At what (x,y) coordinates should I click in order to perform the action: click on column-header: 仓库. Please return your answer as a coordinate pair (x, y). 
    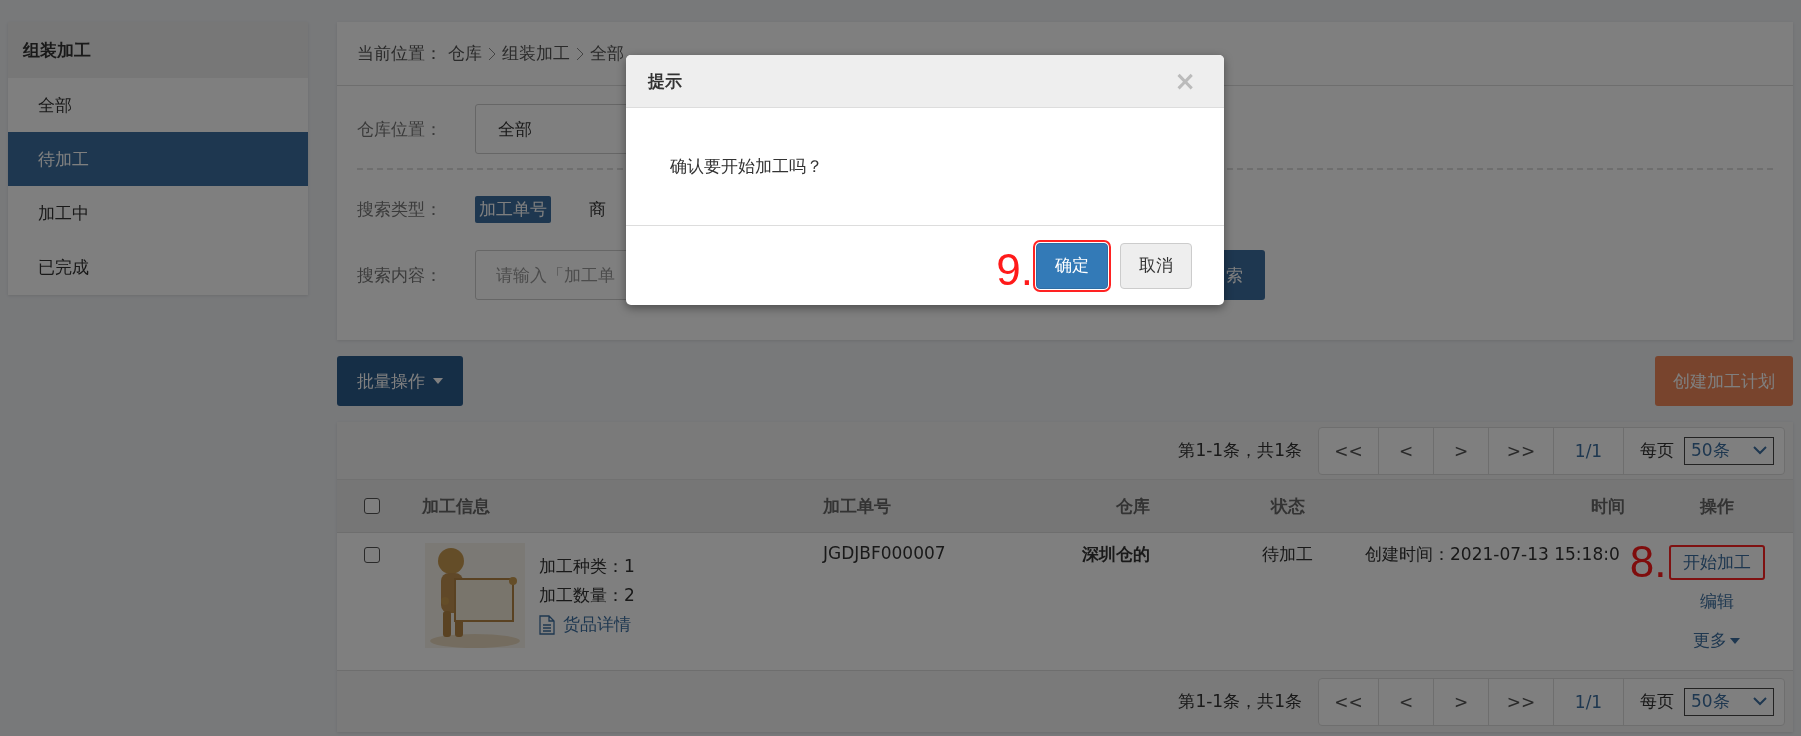
    Looking at the image, I should click on (1133, 506).